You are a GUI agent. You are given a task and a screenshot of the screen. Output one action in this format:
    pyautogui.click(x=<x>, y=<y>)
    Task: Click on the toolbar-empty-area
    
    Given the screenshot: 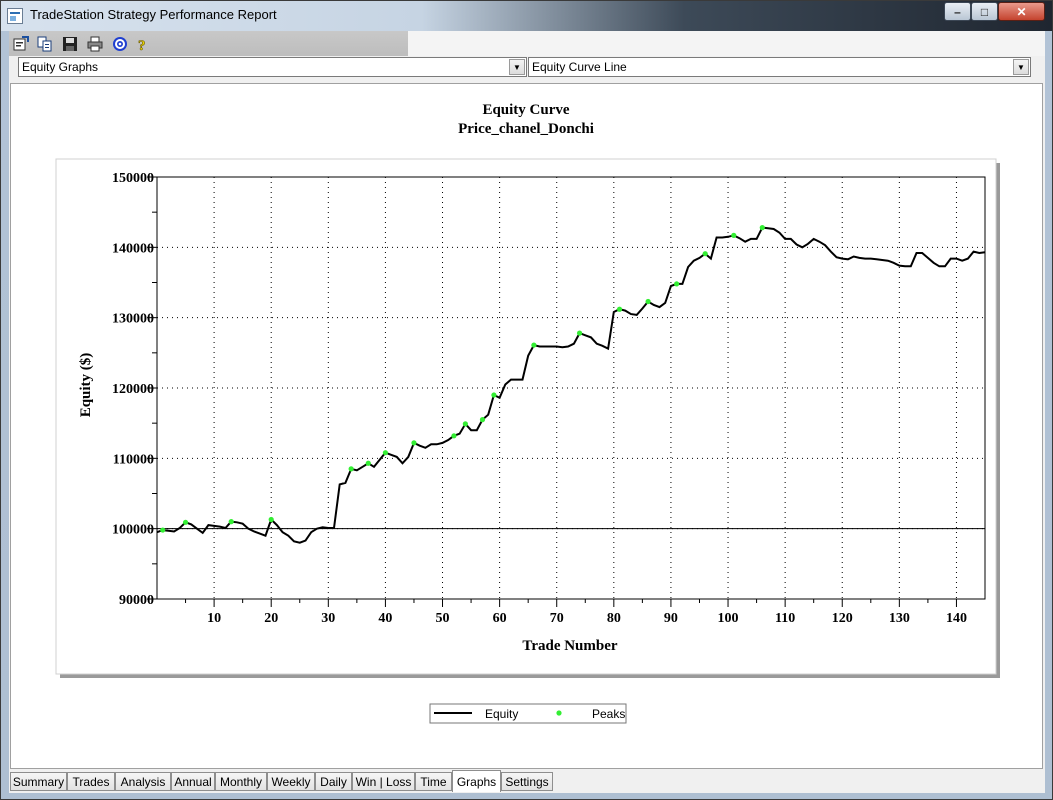 What is the action you would take?
    pyautogui.click(x=726, y=43)
    